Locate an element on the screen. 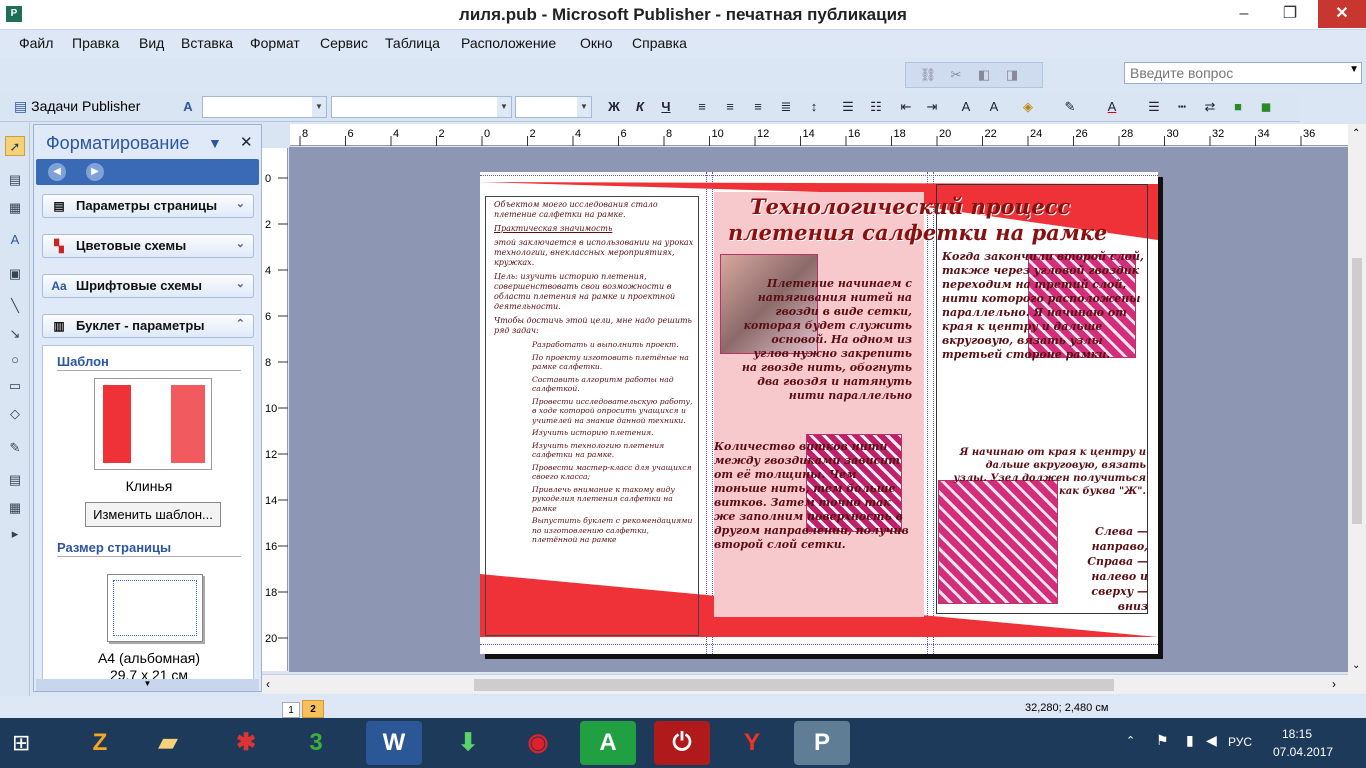  scroll-left-icon: ‹ is located at coordinates (268, 684).